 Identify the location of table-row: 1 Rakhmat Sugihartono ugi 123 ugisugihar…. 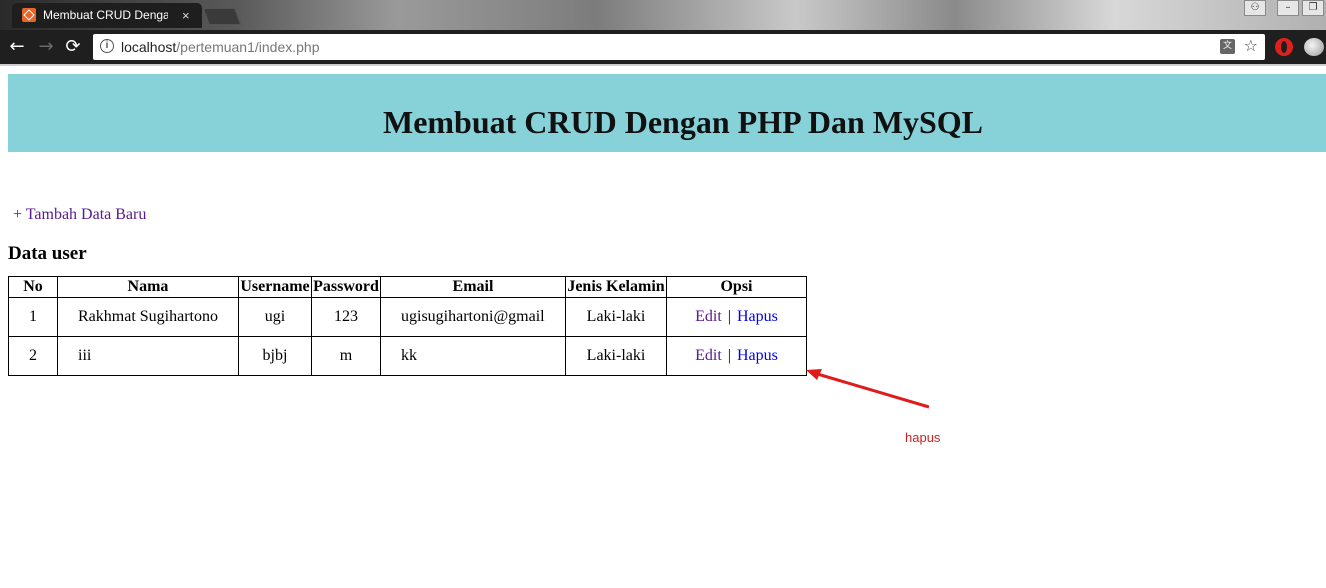
(407, 317).